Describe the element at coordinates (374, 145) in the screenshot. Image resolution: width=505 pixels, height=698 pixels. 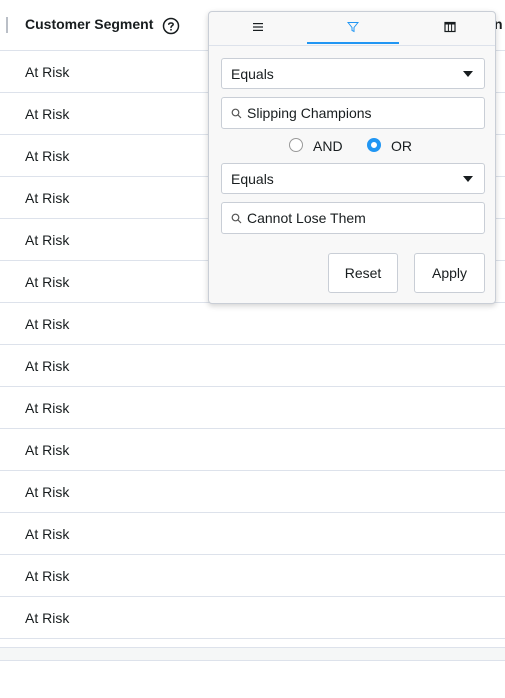
I see `or-radio` at that location.